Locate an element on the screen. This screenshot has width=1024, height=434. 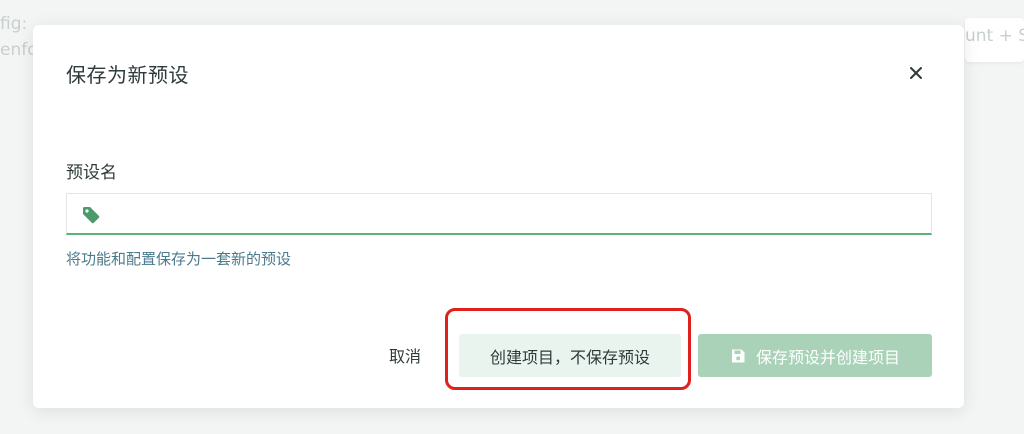
preset-name-field is located at coordinates (499, 214).